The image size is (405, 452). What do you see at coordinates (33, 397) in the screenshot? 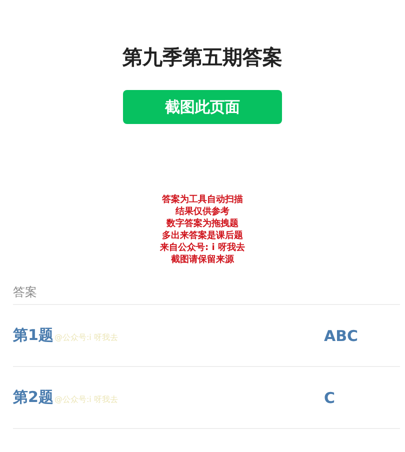
I see `question-label: 第2题` at bounding box center [33, 397].